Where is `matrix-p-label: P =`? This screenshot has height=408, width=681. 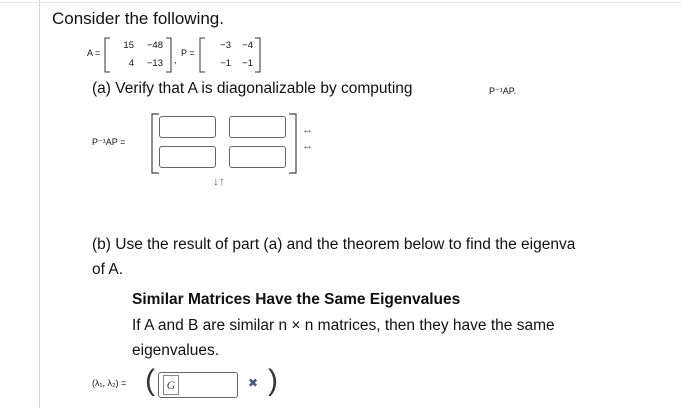
matrix-p-label: P = is located at coordinates (188, 53).